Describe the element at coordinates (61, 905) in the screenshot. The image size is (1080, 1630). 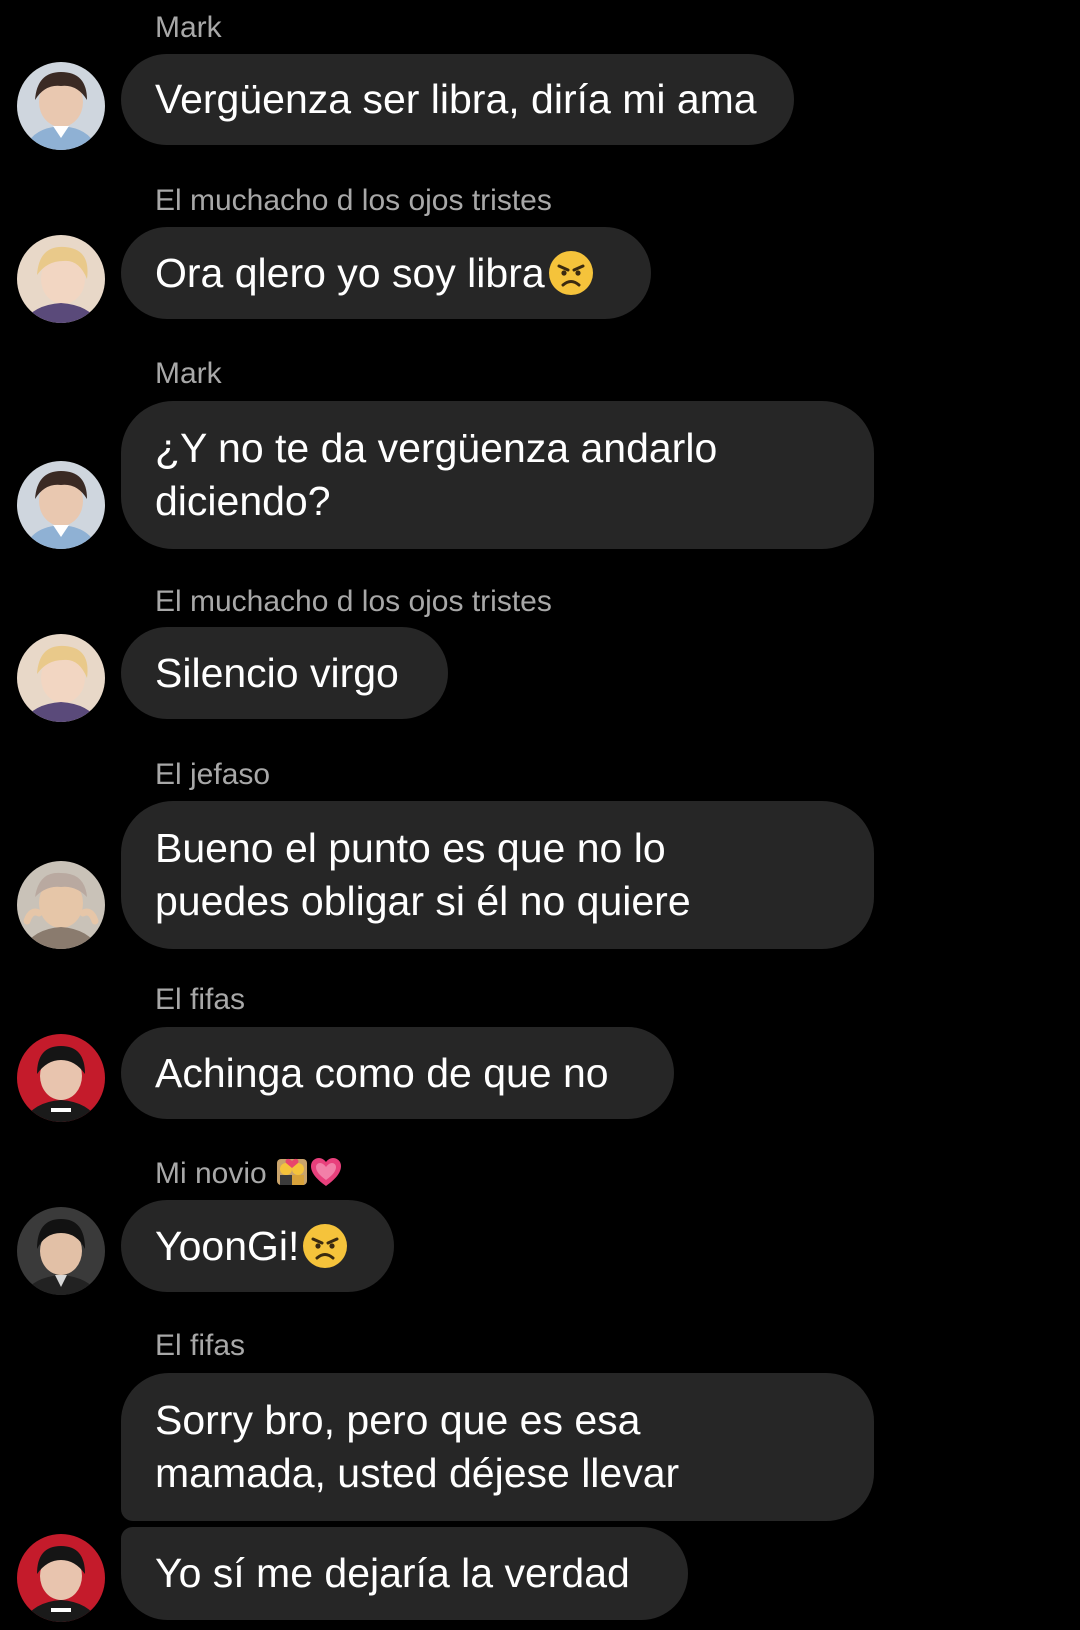
I see `avatar-jefaso` at that location.